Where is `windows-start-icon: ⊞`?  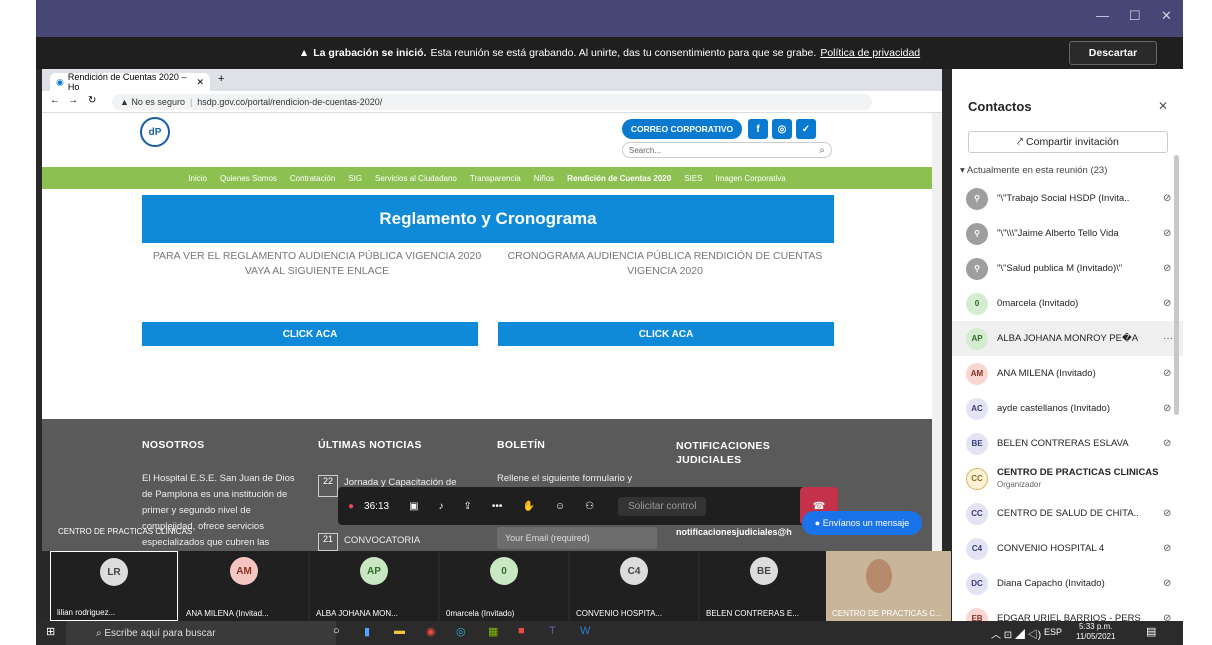
windows-start-icon: ⊞ is located at coordinates (50, 631).